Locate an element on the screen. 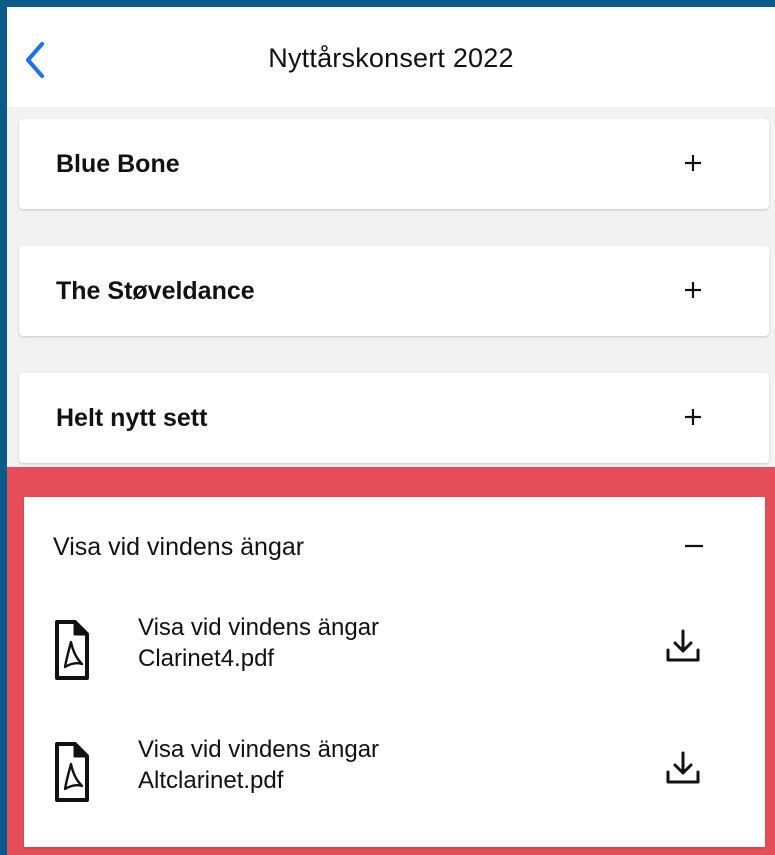 The height and width of the screenshot is (855, 775). section-header: Helt nytt sett is located at coordinates (394, 417).